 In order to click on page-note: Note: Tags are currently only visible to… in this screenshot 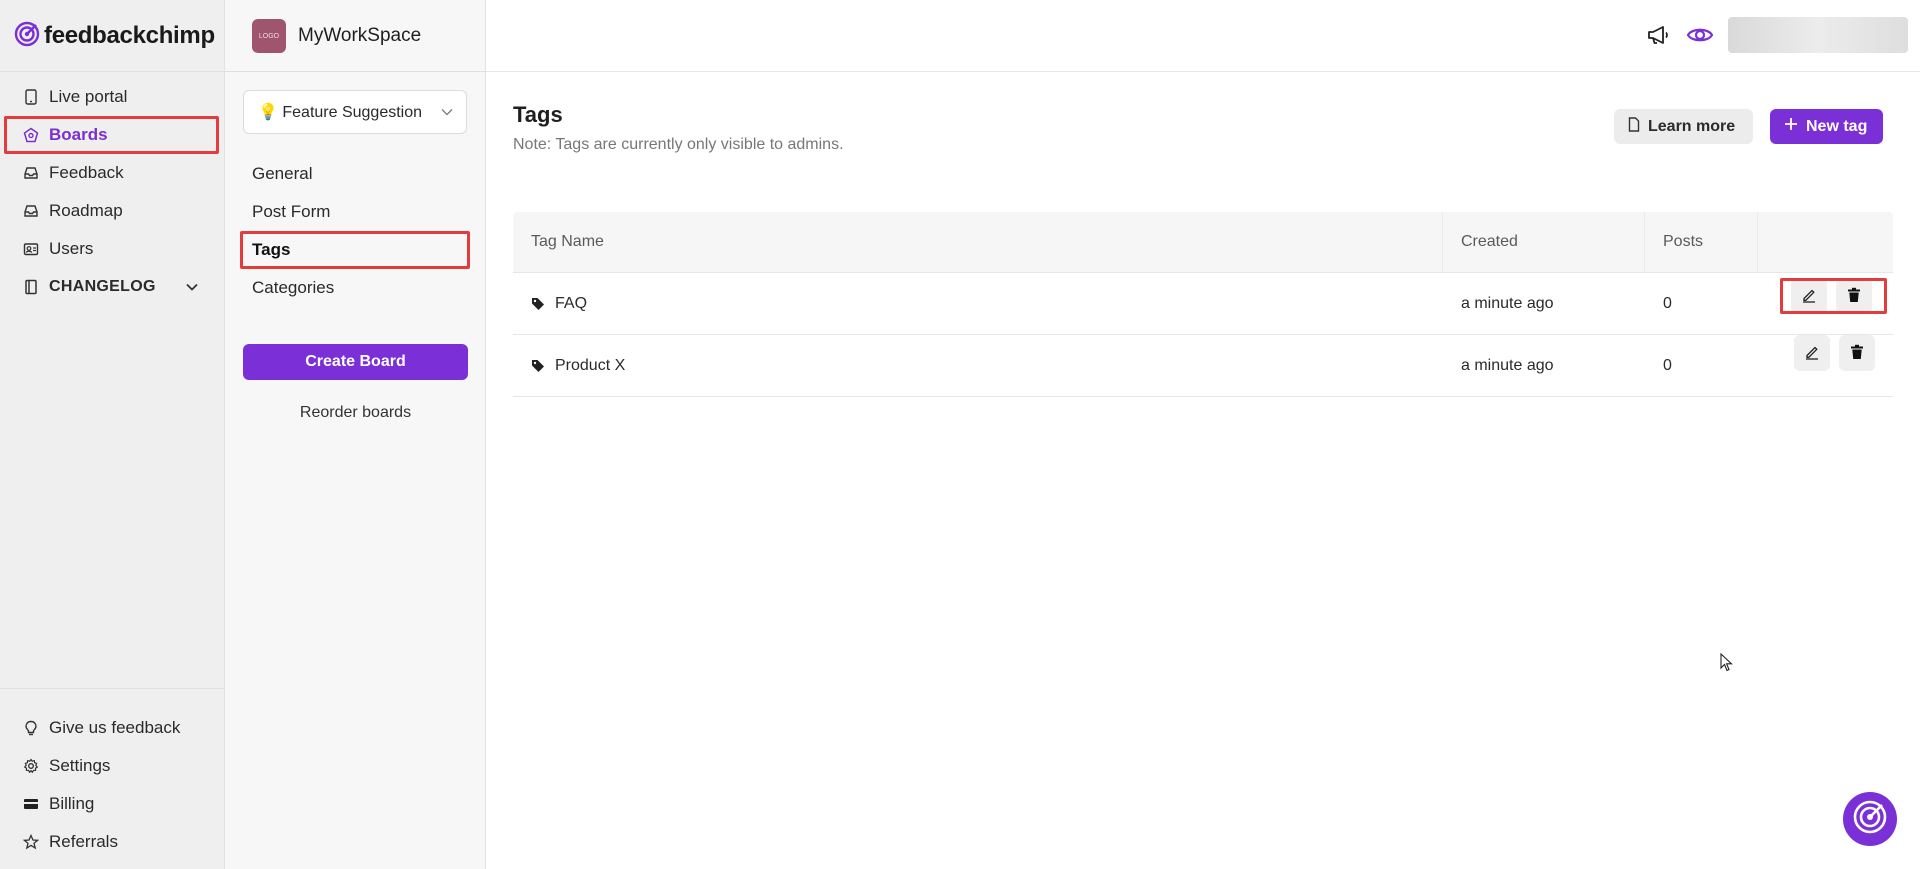, I will do `click(678, 144)`.